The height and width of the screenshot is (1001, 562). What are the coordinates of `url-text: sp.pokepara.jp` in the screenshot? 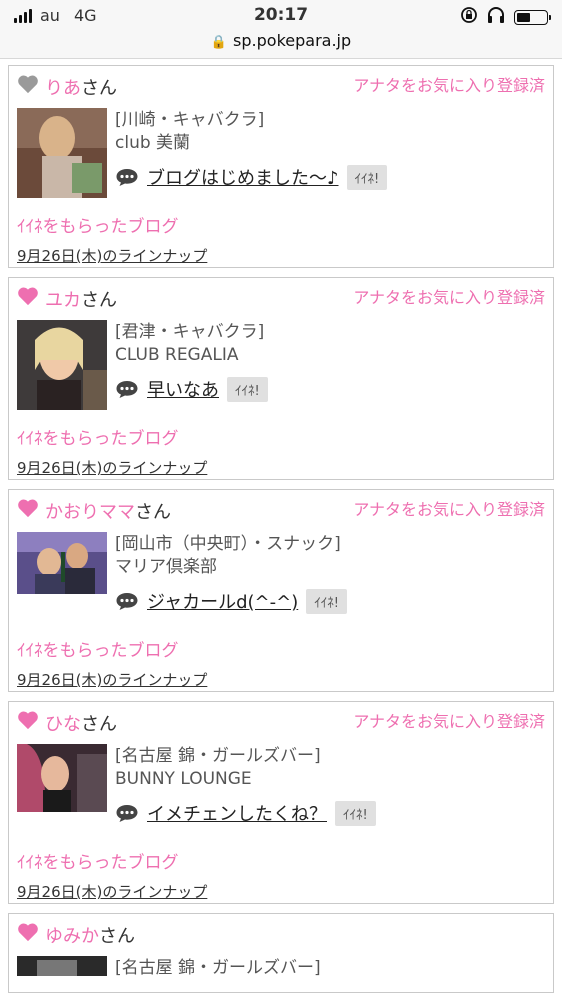 It's located at (292, 40).